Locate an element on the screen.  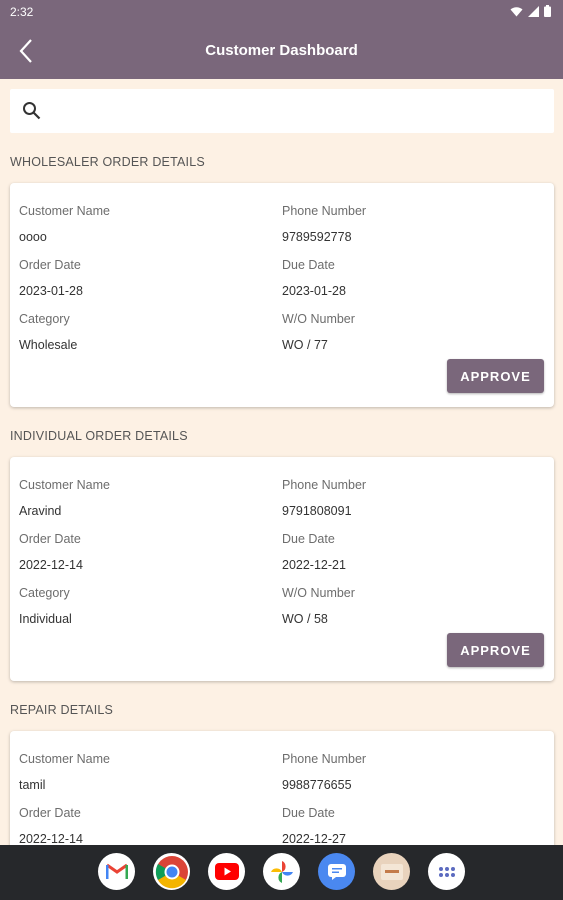
status-icons is located at coordinates (530, 11).